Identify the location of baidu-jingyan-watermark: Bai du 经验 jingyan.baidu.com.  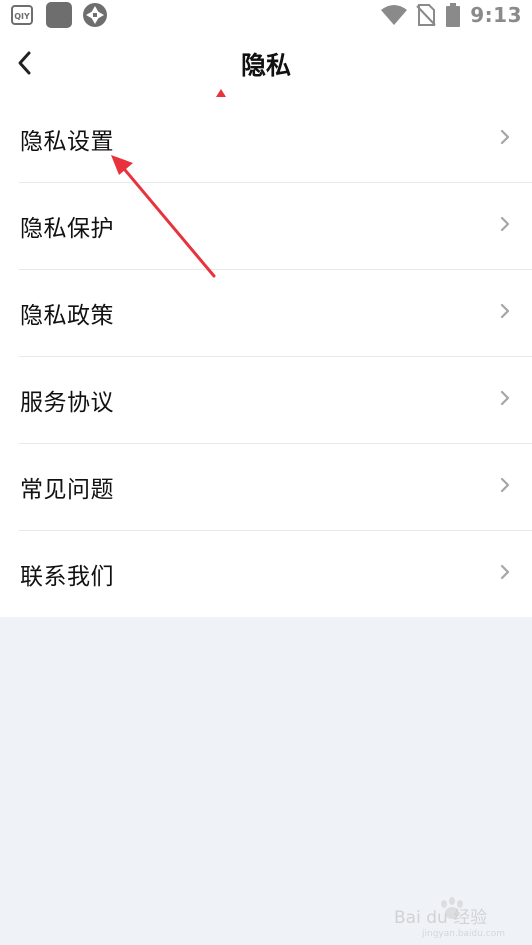
(449, 918).